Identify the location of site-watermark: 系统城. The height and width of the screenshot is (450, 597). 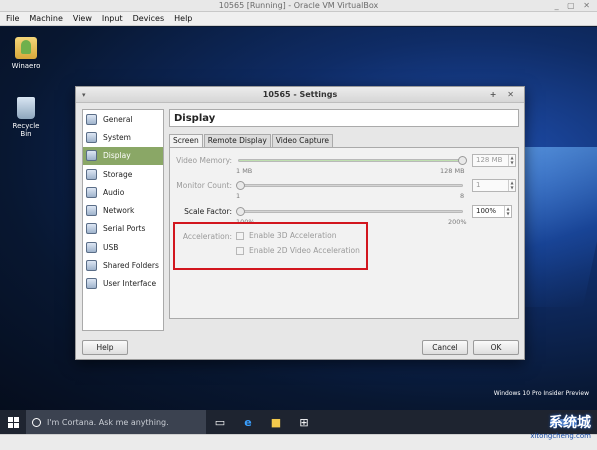
(570, 423).